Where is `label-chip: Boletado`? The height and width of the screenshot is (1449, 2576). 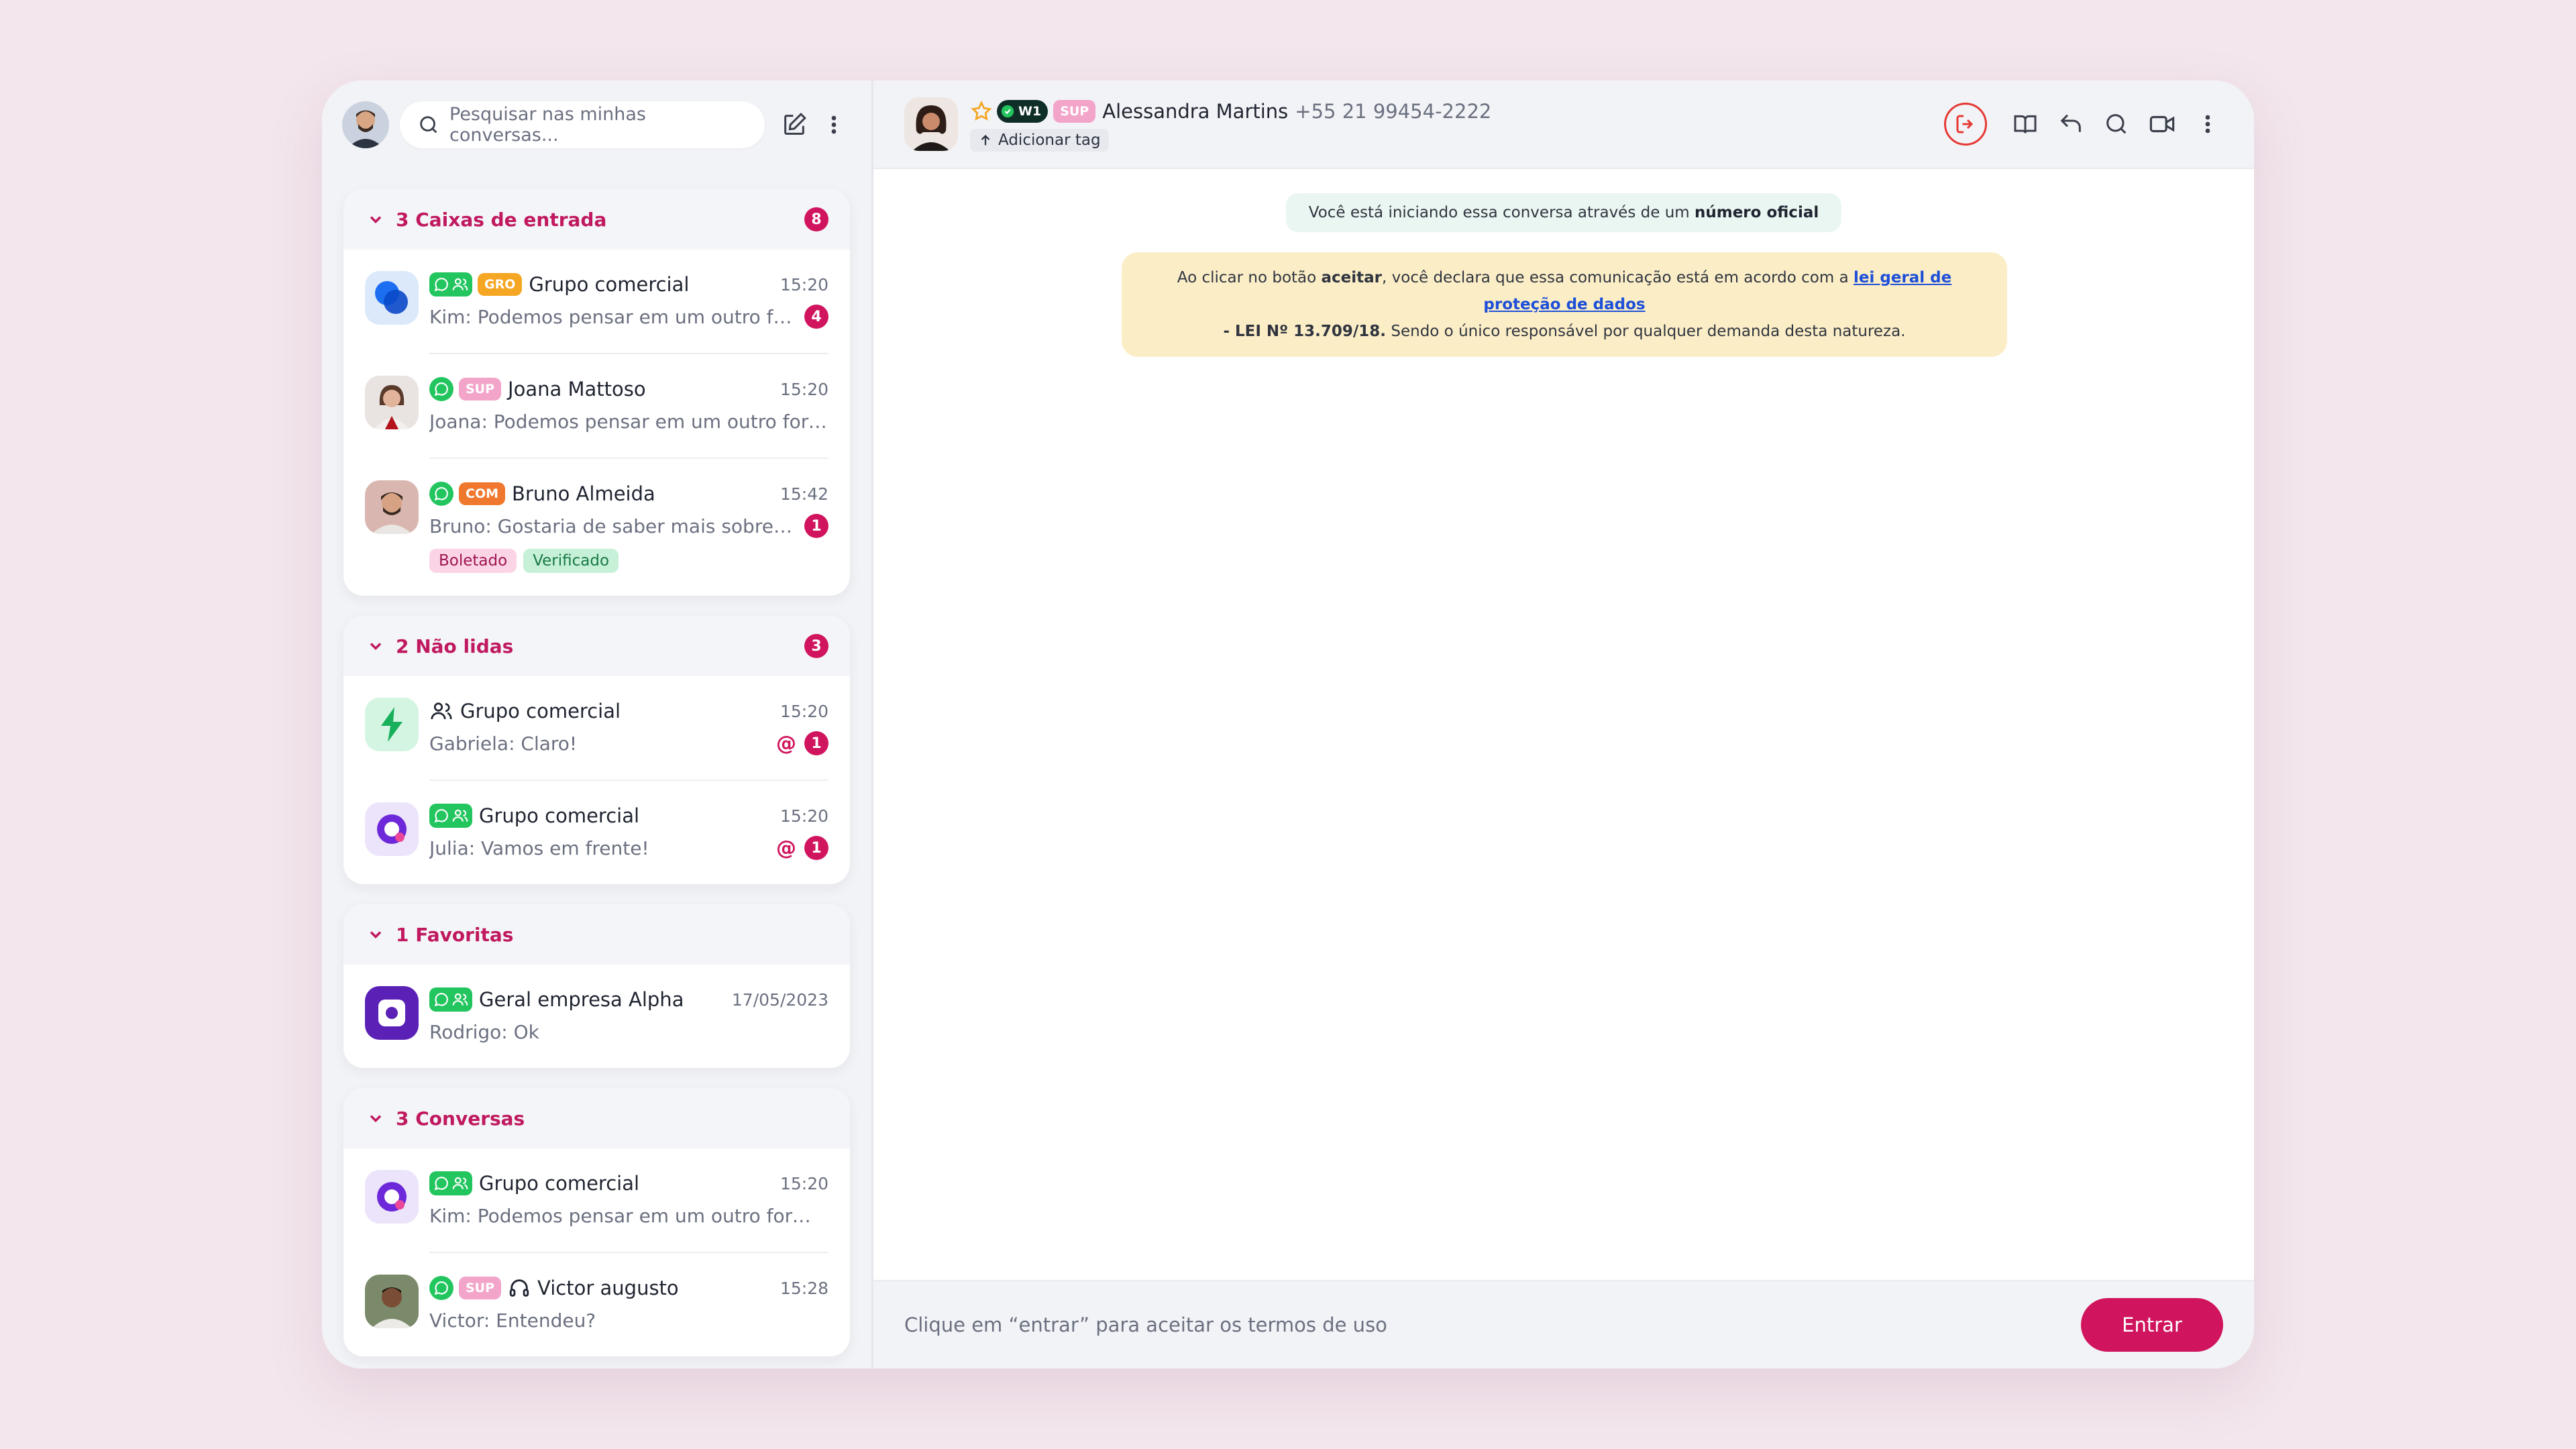
label-chip: Boletado is located at coordinates (473, 561).